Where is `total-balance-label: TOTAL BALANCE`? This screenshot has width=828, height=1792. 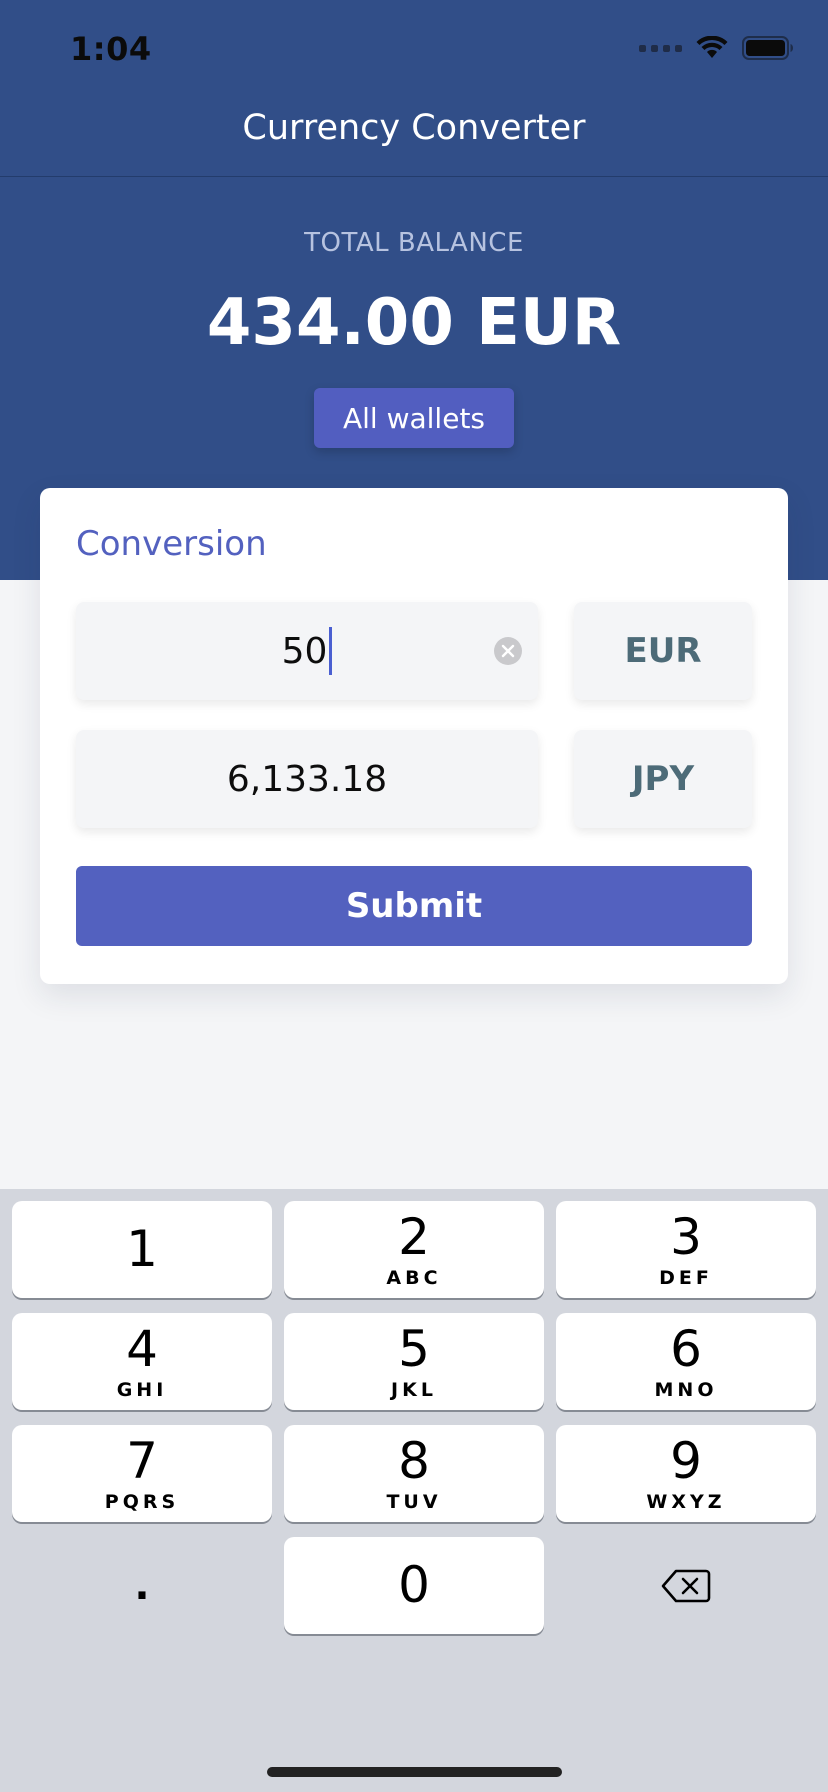
total-balance-label: TOTAL BALANCE is located at coordinates (414, 243).